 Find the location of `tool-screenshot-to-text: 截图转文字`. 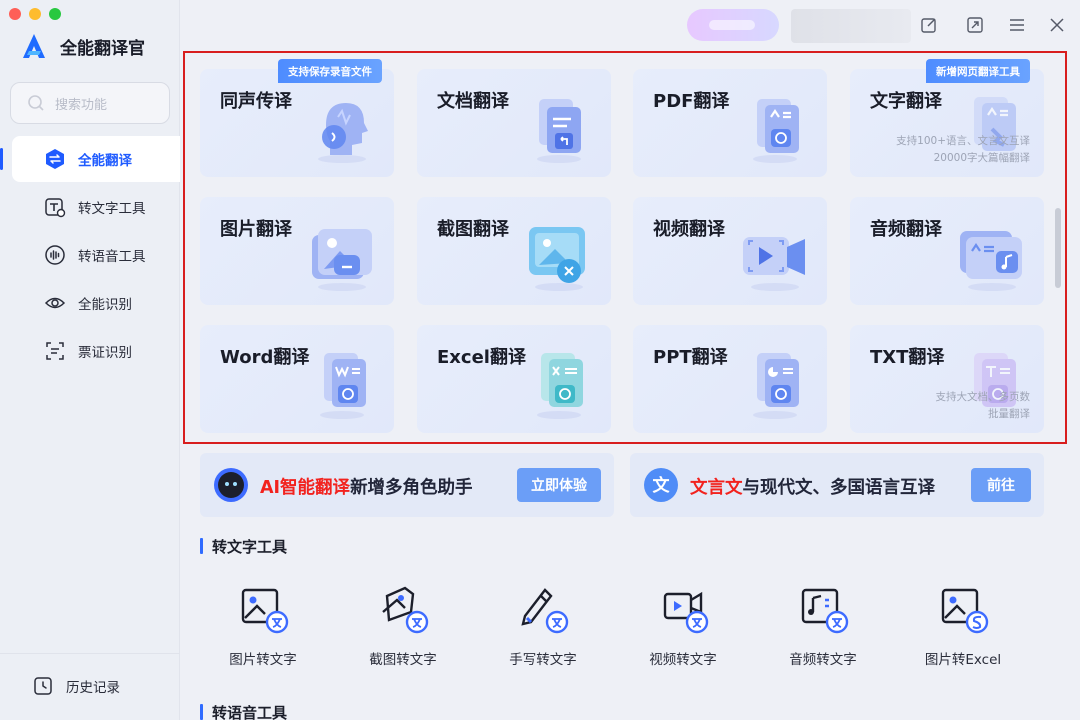

tool-screenshot-to-text: 截图转文字 is located at coordinates (403, 625).